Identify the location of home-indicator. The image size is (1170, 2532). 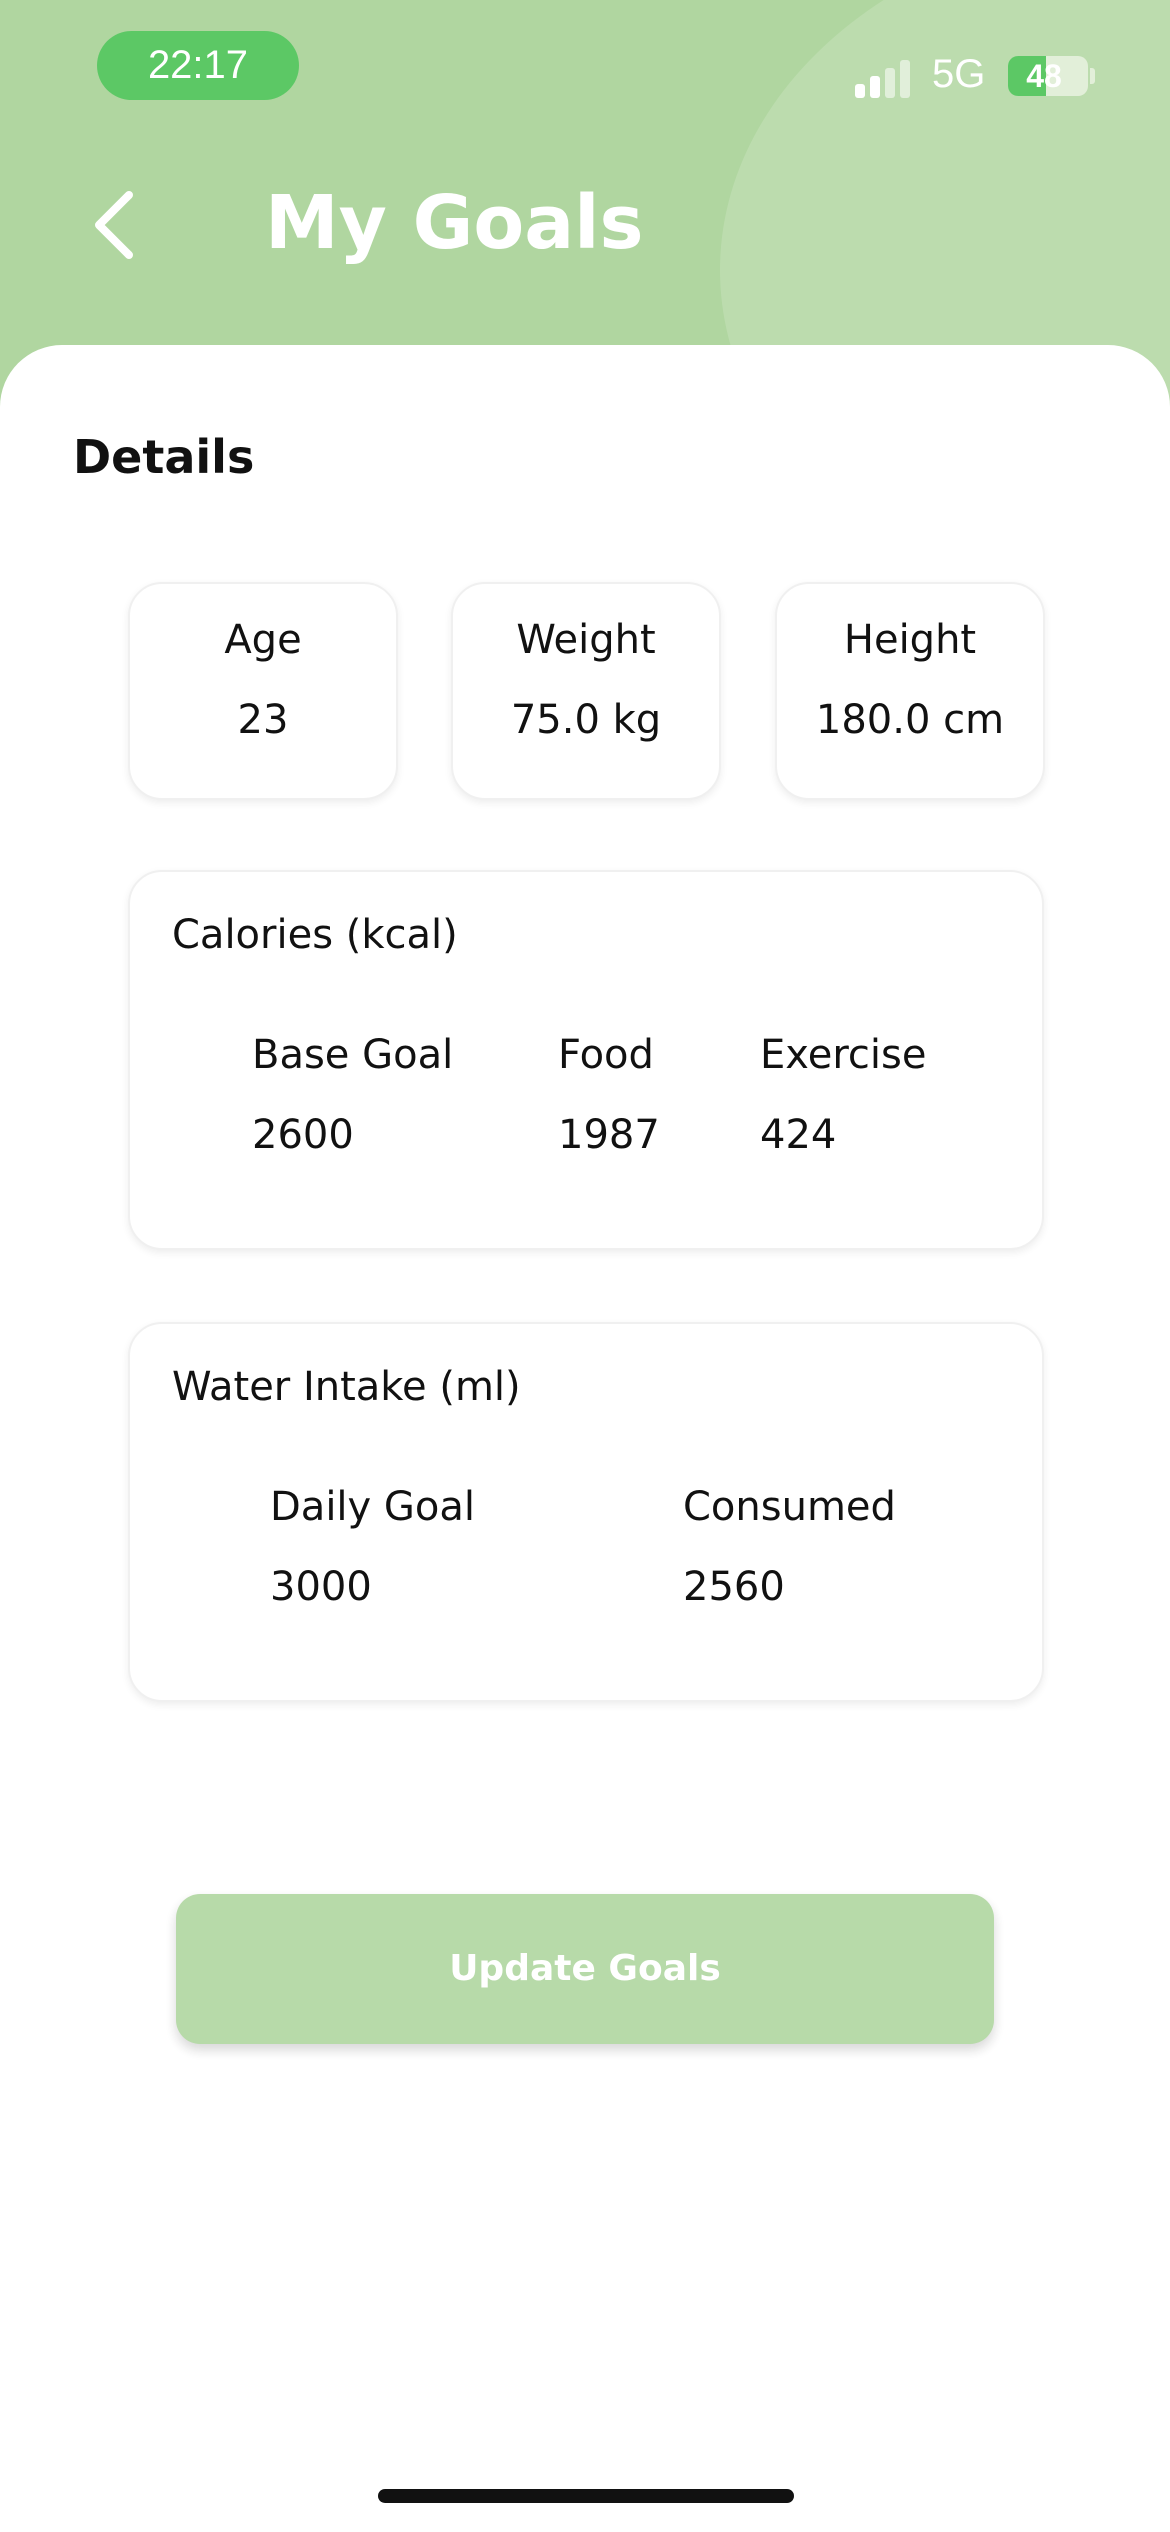
(586, 2496).